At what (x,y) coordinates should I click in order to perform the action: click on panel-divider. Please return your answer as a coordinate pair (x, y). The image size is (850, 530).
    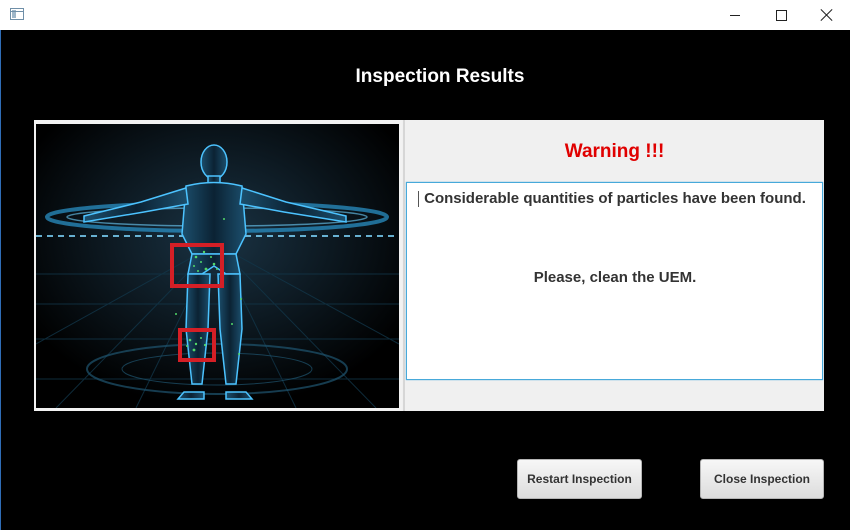
    Looking at the image, I should click on (404, 265).